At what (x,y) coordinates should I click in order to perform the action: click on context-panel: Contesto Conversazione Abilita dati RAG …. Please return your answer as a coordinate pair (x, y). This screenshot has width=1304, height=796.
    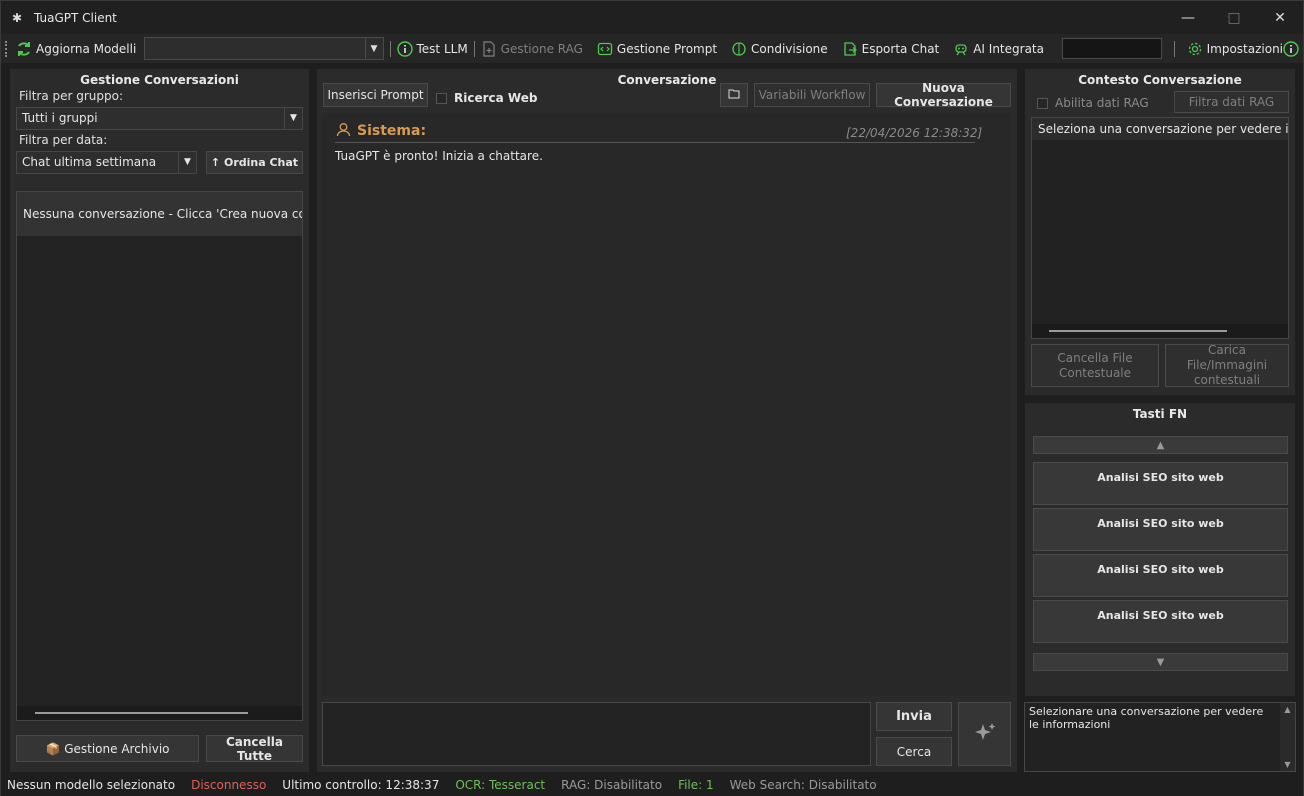
    Looking at the image, I should click on (1160, 232).